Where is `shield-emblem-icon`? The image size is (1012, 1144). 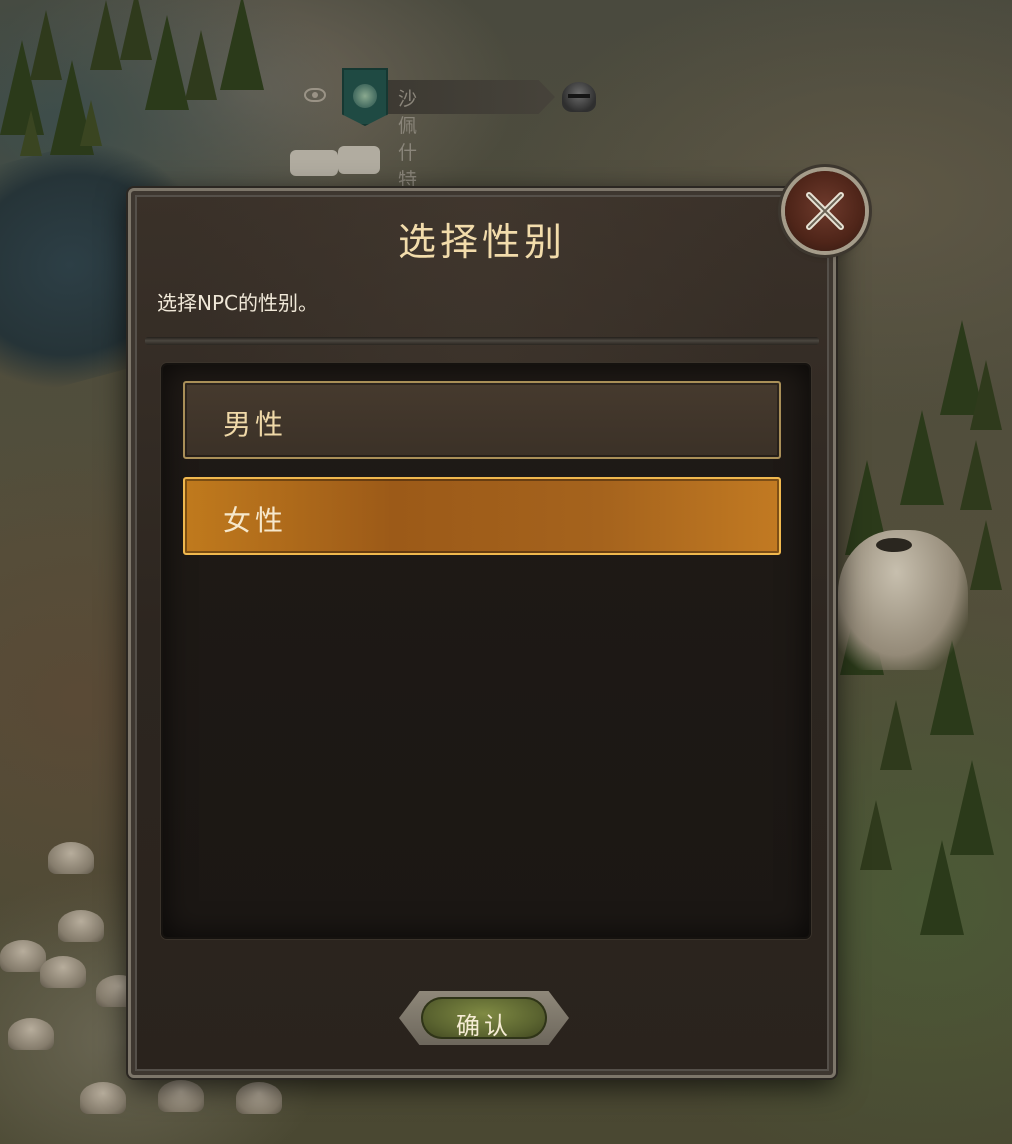
shield-emblem-icon is located at coordinates (365, 96).